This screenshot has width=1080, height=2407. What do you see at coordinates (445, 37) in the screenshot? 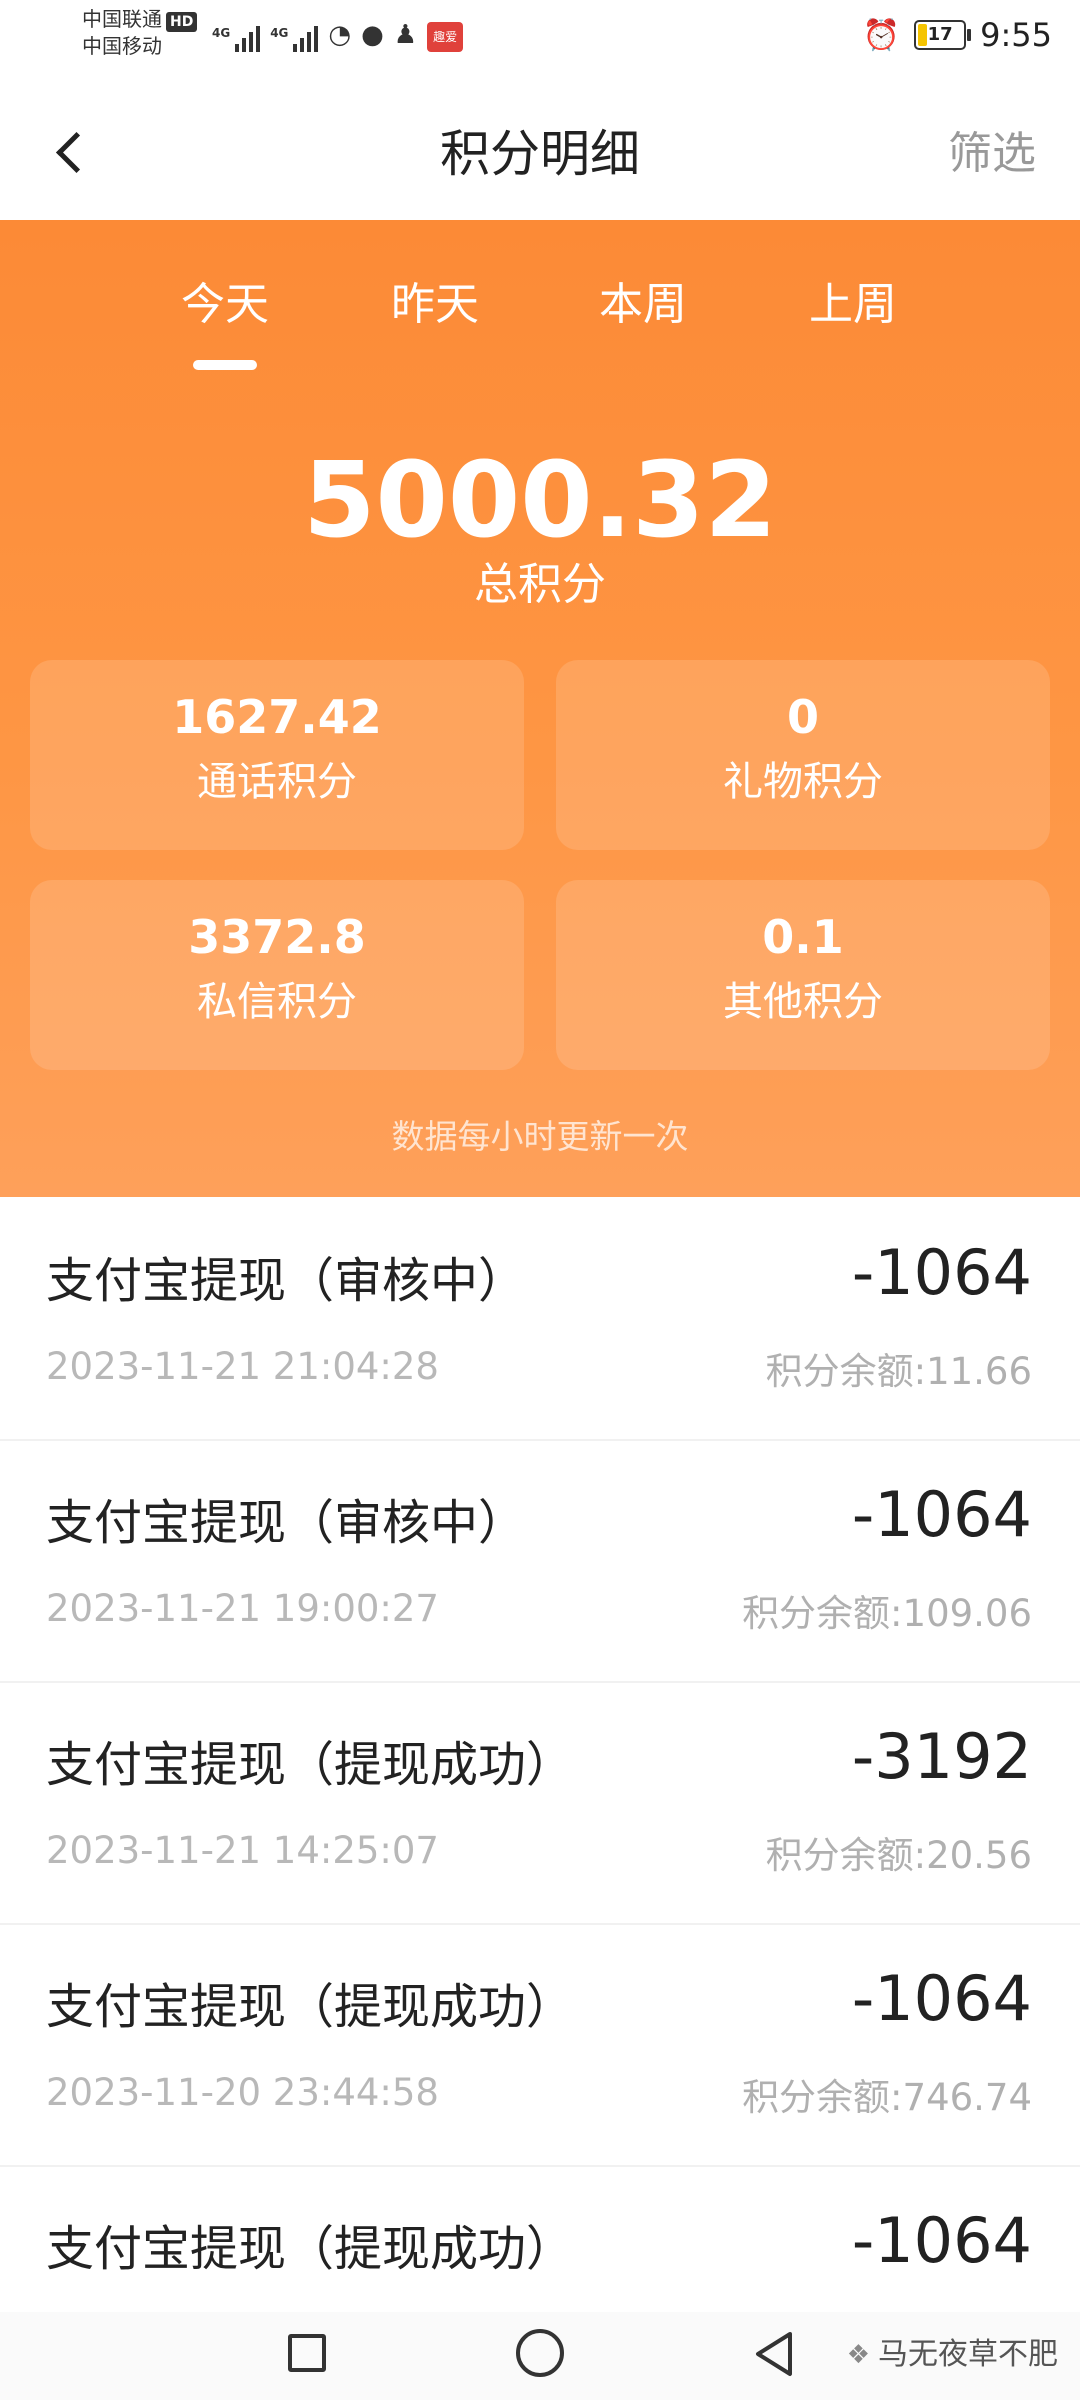
I see `app-notification-icon: 趣爱` at bounding box center [445, 37].